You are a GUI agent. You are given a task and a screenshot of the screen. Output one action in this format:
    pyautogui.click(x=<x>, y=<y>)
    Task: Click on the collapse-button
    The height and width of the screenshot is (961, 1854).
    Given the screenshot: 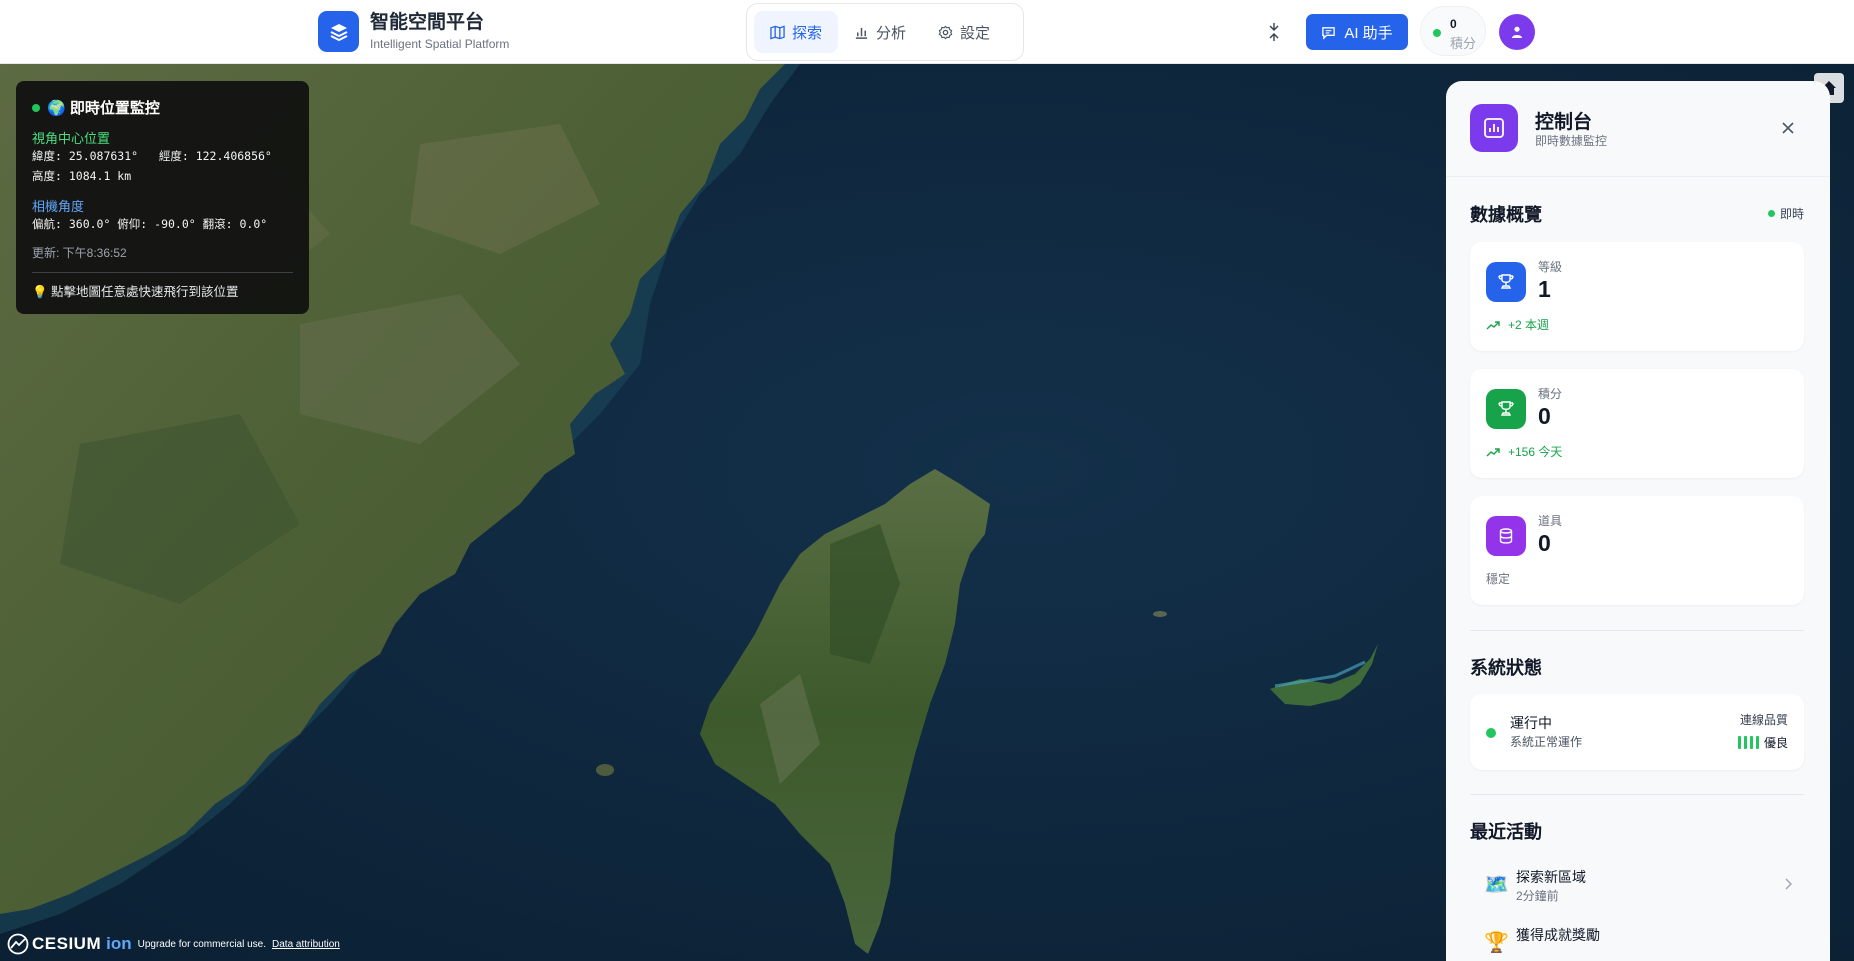 What is the action you would take?
    pyautogui.click(x=1274, y=32)
    